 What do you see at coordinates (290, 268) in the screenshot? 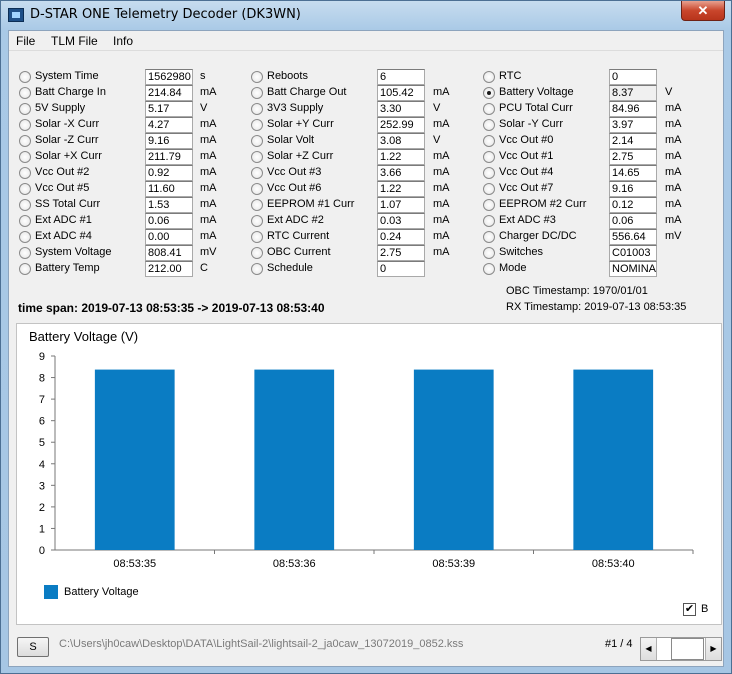
I see `field-label: Schedule` at bounding box center [290, 268].